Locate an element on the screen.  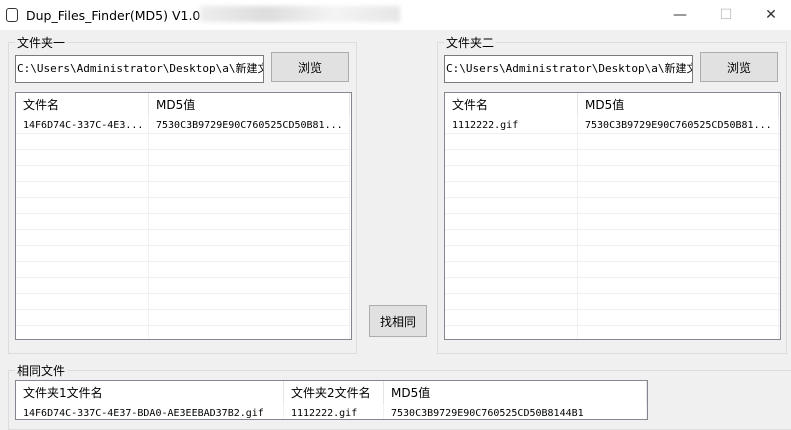
find-same-button: 找相同 is located at coordinates (398, 321).